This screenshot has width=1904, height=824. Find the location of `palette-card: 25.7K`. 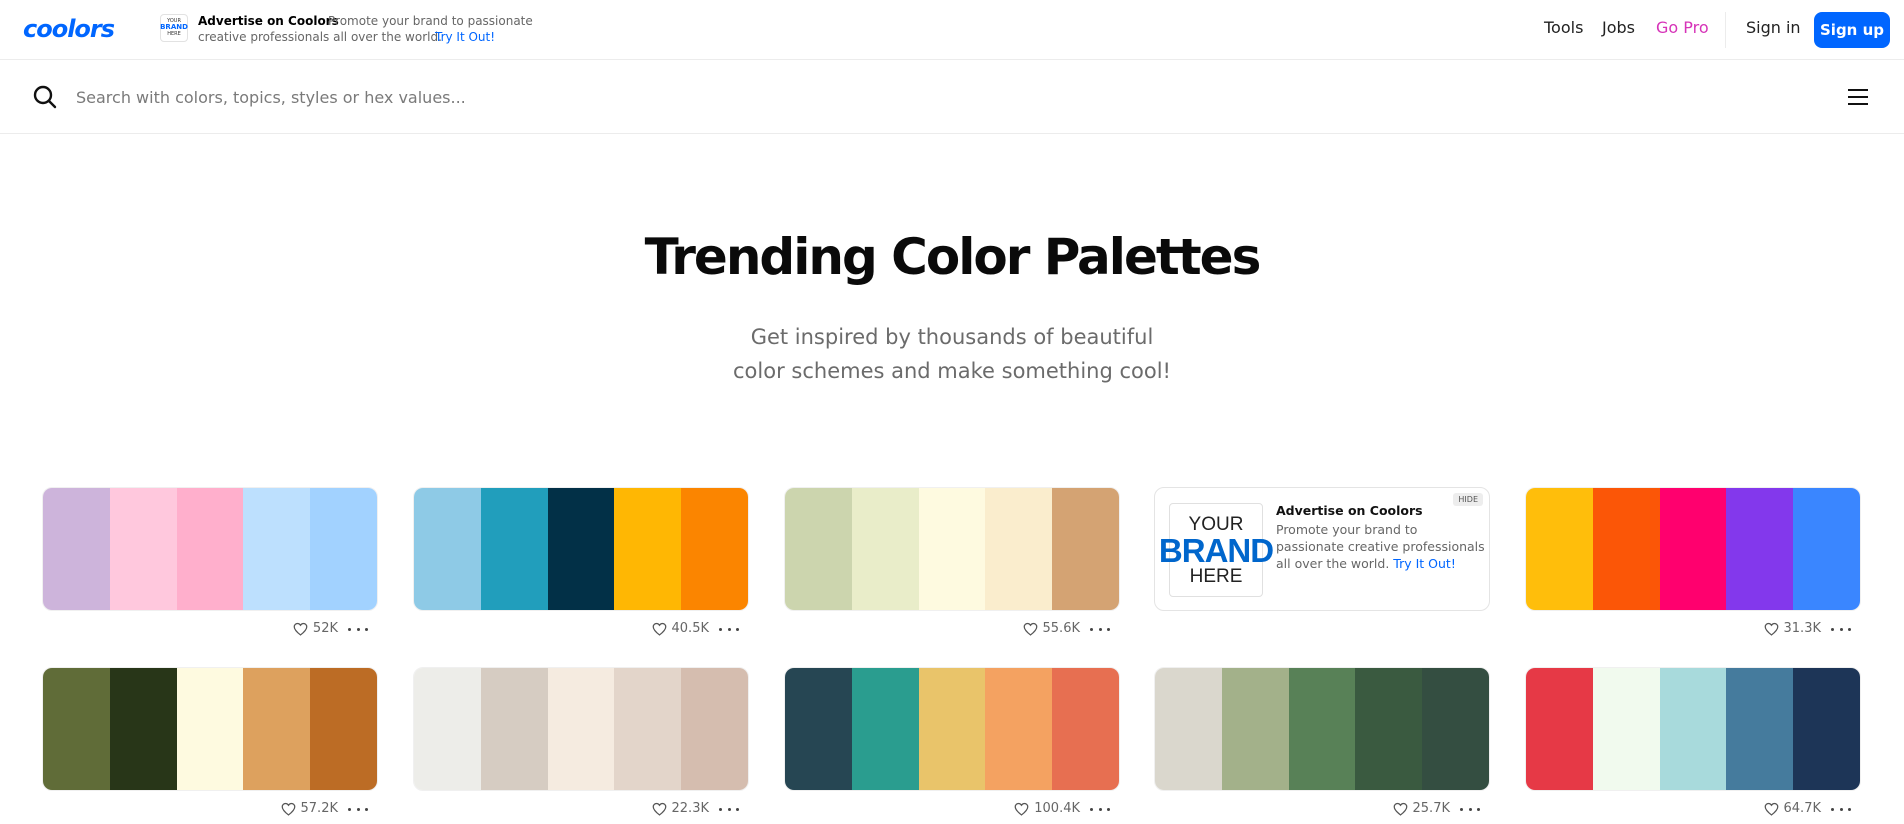

palette-card: 25.7K is located at coordinates (1322, 745).